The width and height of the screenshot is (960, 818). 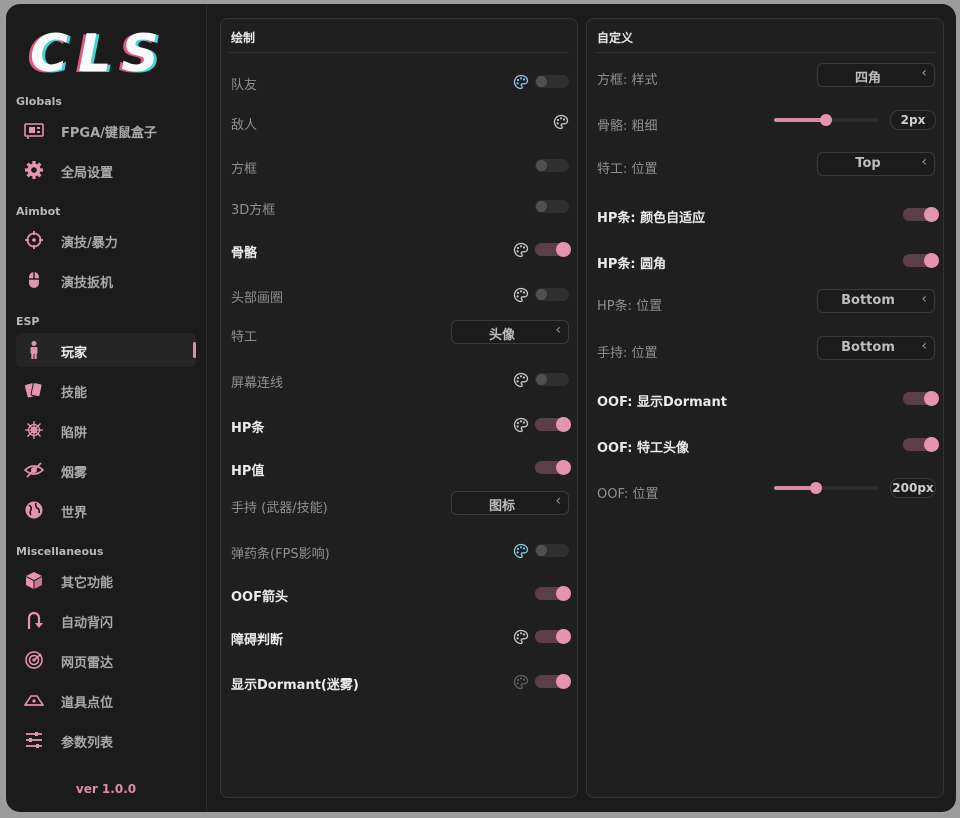 What do you see at coordinates (106, 700) in the screenshot?
I see `sidebar-item-lineups: 道具点位` at bounding box center [106, 700].